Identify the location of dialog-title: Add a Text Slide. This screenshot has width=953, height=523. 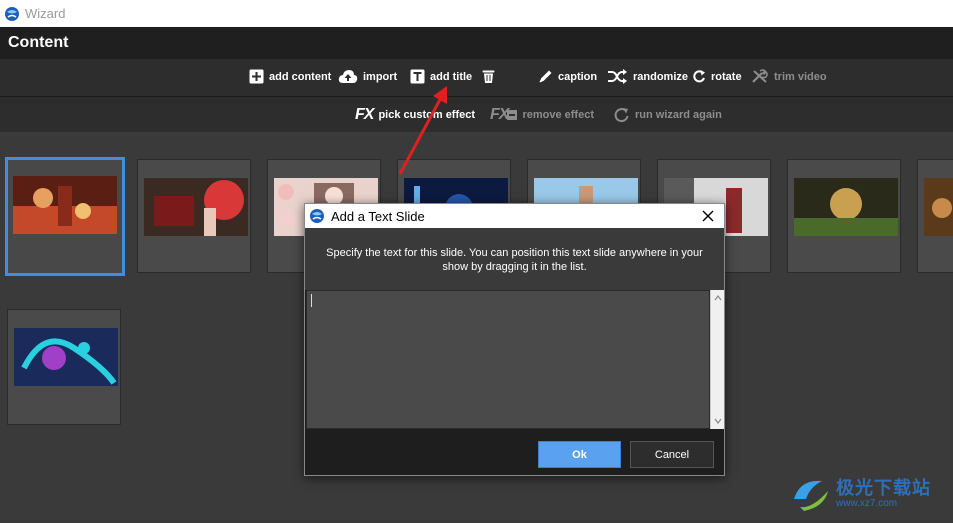
(378, 216).